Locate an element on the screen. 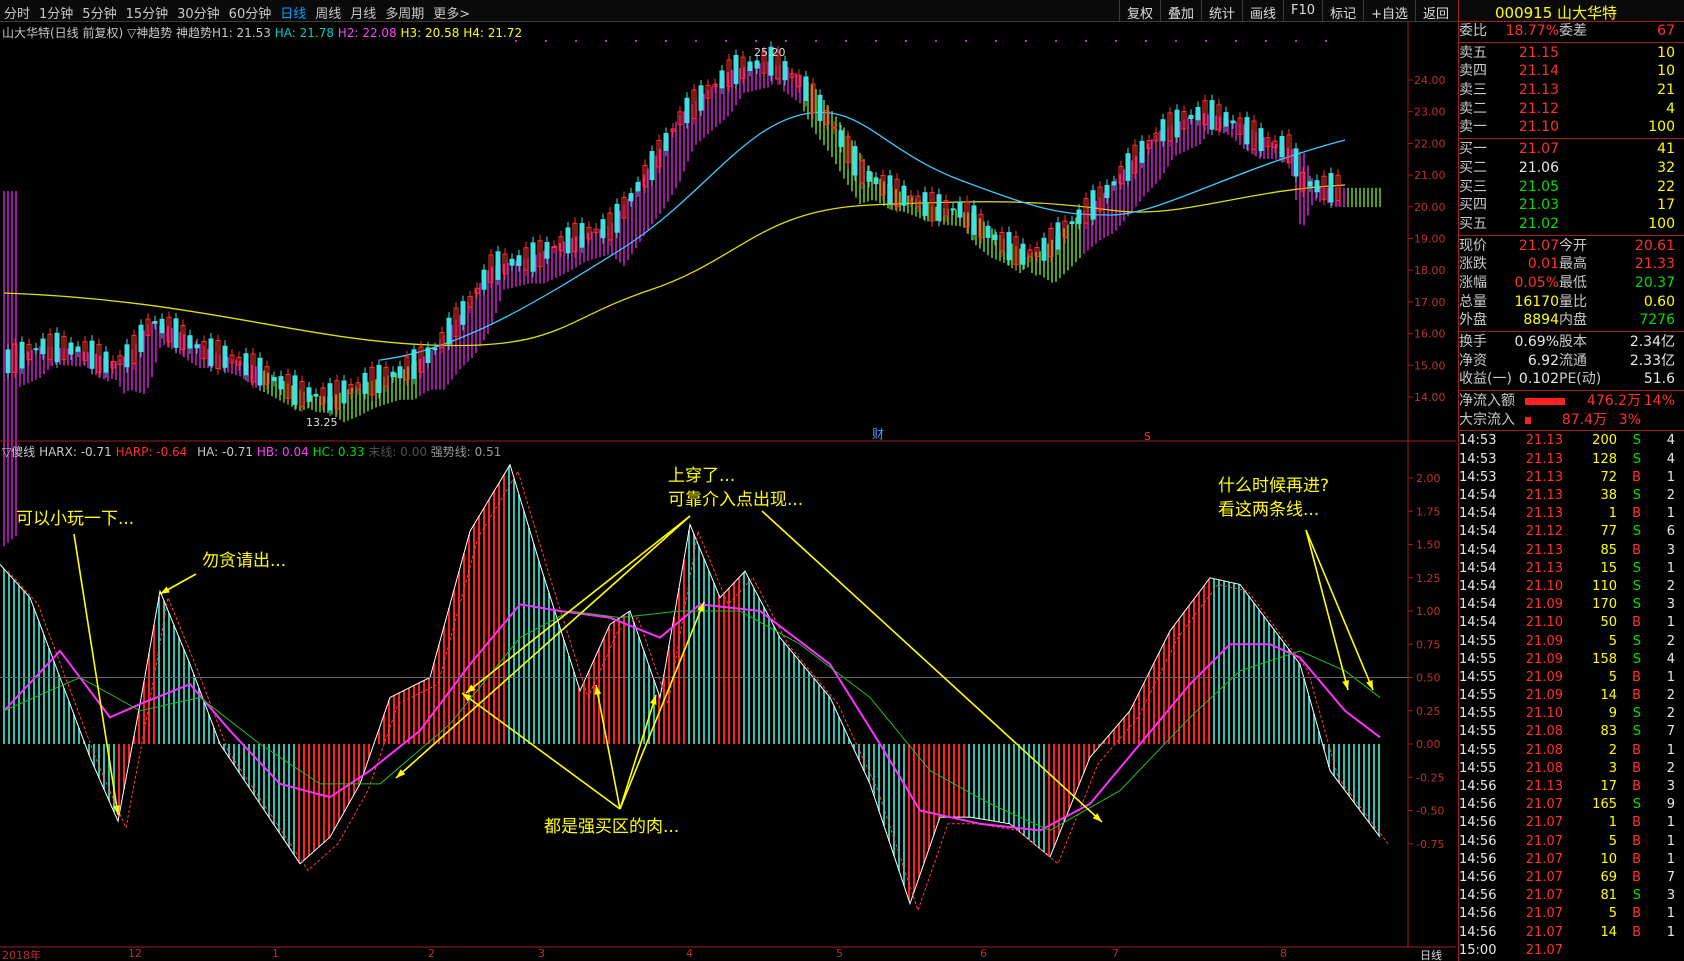 The width and height of the screenshot is (1684, 961). tick-row: 14:53 21.13 128 S 4 is located at coordinates (1567, 459).